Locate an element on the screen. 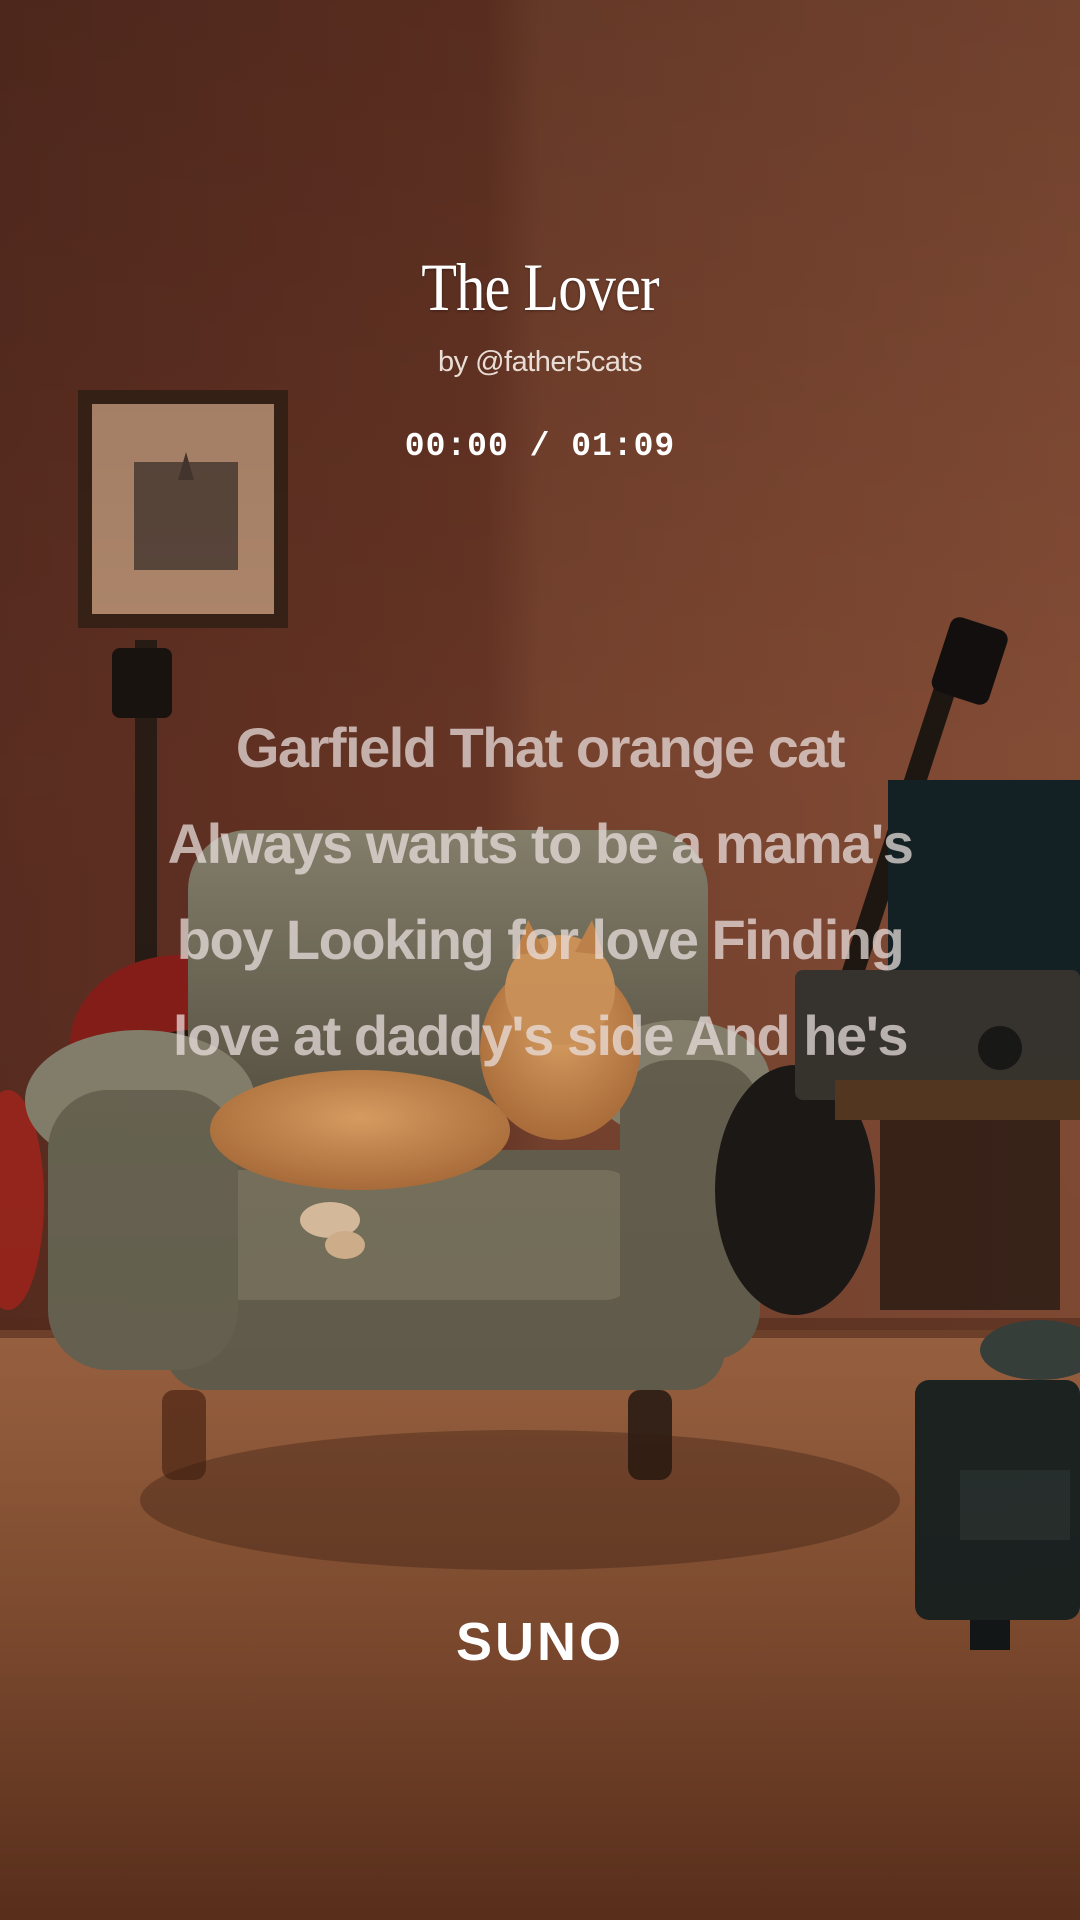 The height and width of the screenshot is (1920, 1080). suno-logo-text: SUNO is located at coordinates (539, 1642).